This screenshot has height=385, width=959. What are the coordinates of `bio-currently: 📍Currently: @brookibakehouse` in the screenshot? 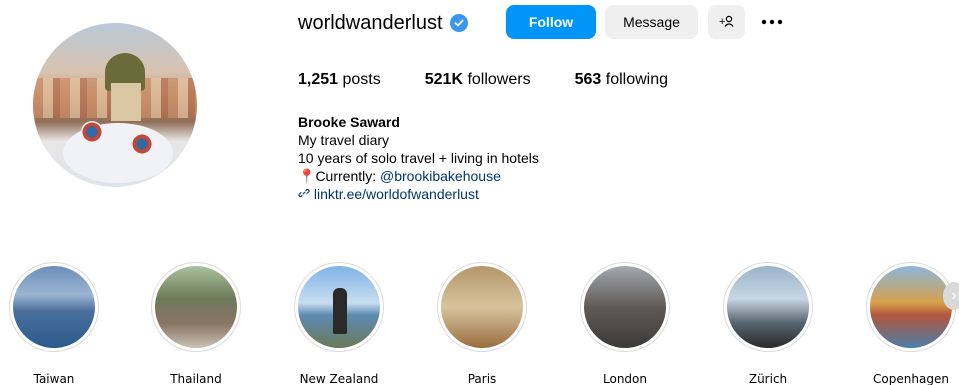 It's located at (418, 176).